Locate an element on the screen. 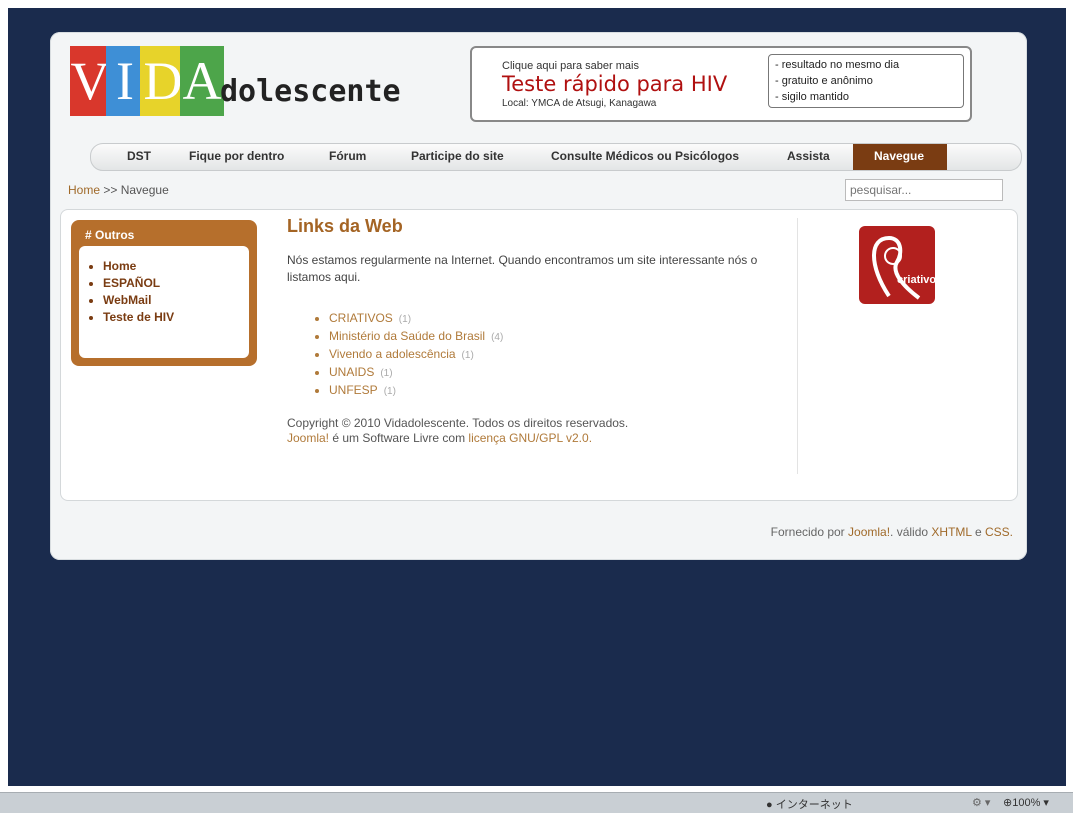 This screenshot has height=813, width=1073. nav-item-navegue: Navegue is located at coordinates (899, 157).